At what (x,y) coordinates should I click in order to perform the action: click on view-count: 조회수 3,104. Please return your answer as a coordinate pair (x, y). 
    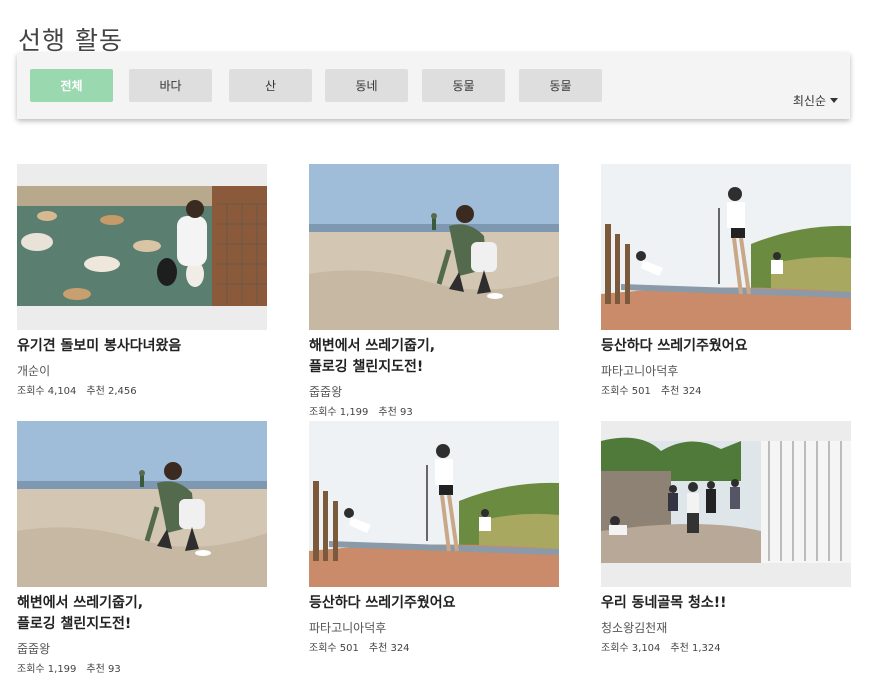
    Looking at the image, I should click on (631, 648).